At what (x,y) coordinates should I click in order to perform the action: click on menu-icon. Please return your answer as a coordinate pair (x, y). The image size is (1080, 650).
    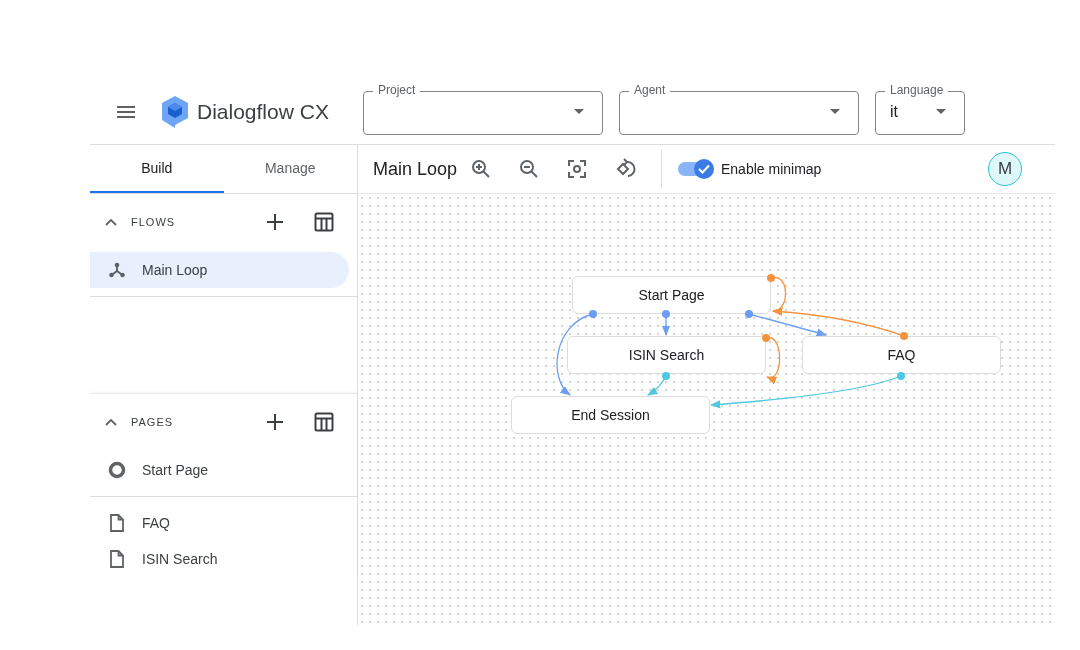
    Looking at the image, I should click on (126, 112).